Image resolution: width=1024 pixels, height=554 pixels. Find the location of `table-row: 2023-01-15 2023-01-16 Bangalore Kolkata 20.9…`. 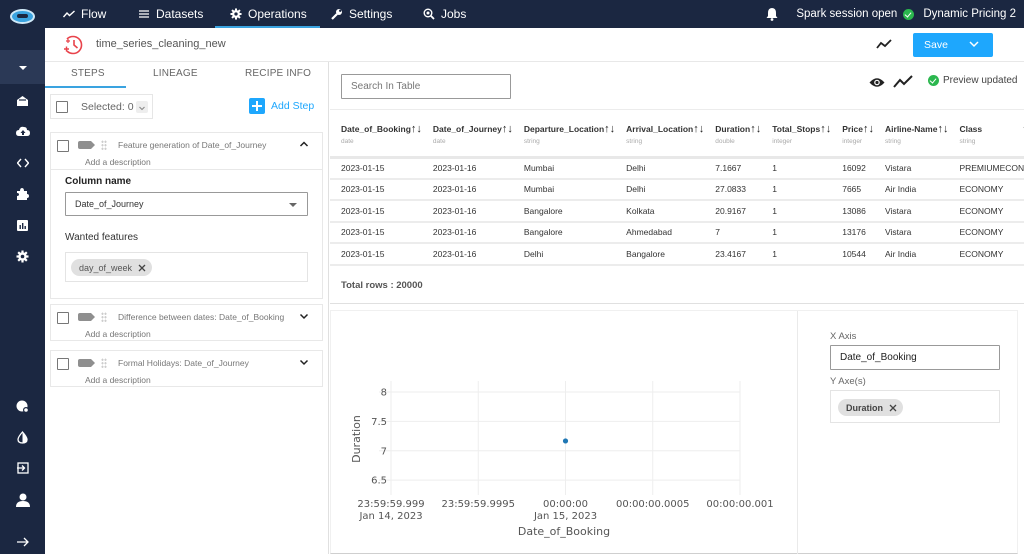

table-row: 2023-01-15 2023-01-16 Bangalore Kolkata 20.9… is located at coordinates (677, 211).